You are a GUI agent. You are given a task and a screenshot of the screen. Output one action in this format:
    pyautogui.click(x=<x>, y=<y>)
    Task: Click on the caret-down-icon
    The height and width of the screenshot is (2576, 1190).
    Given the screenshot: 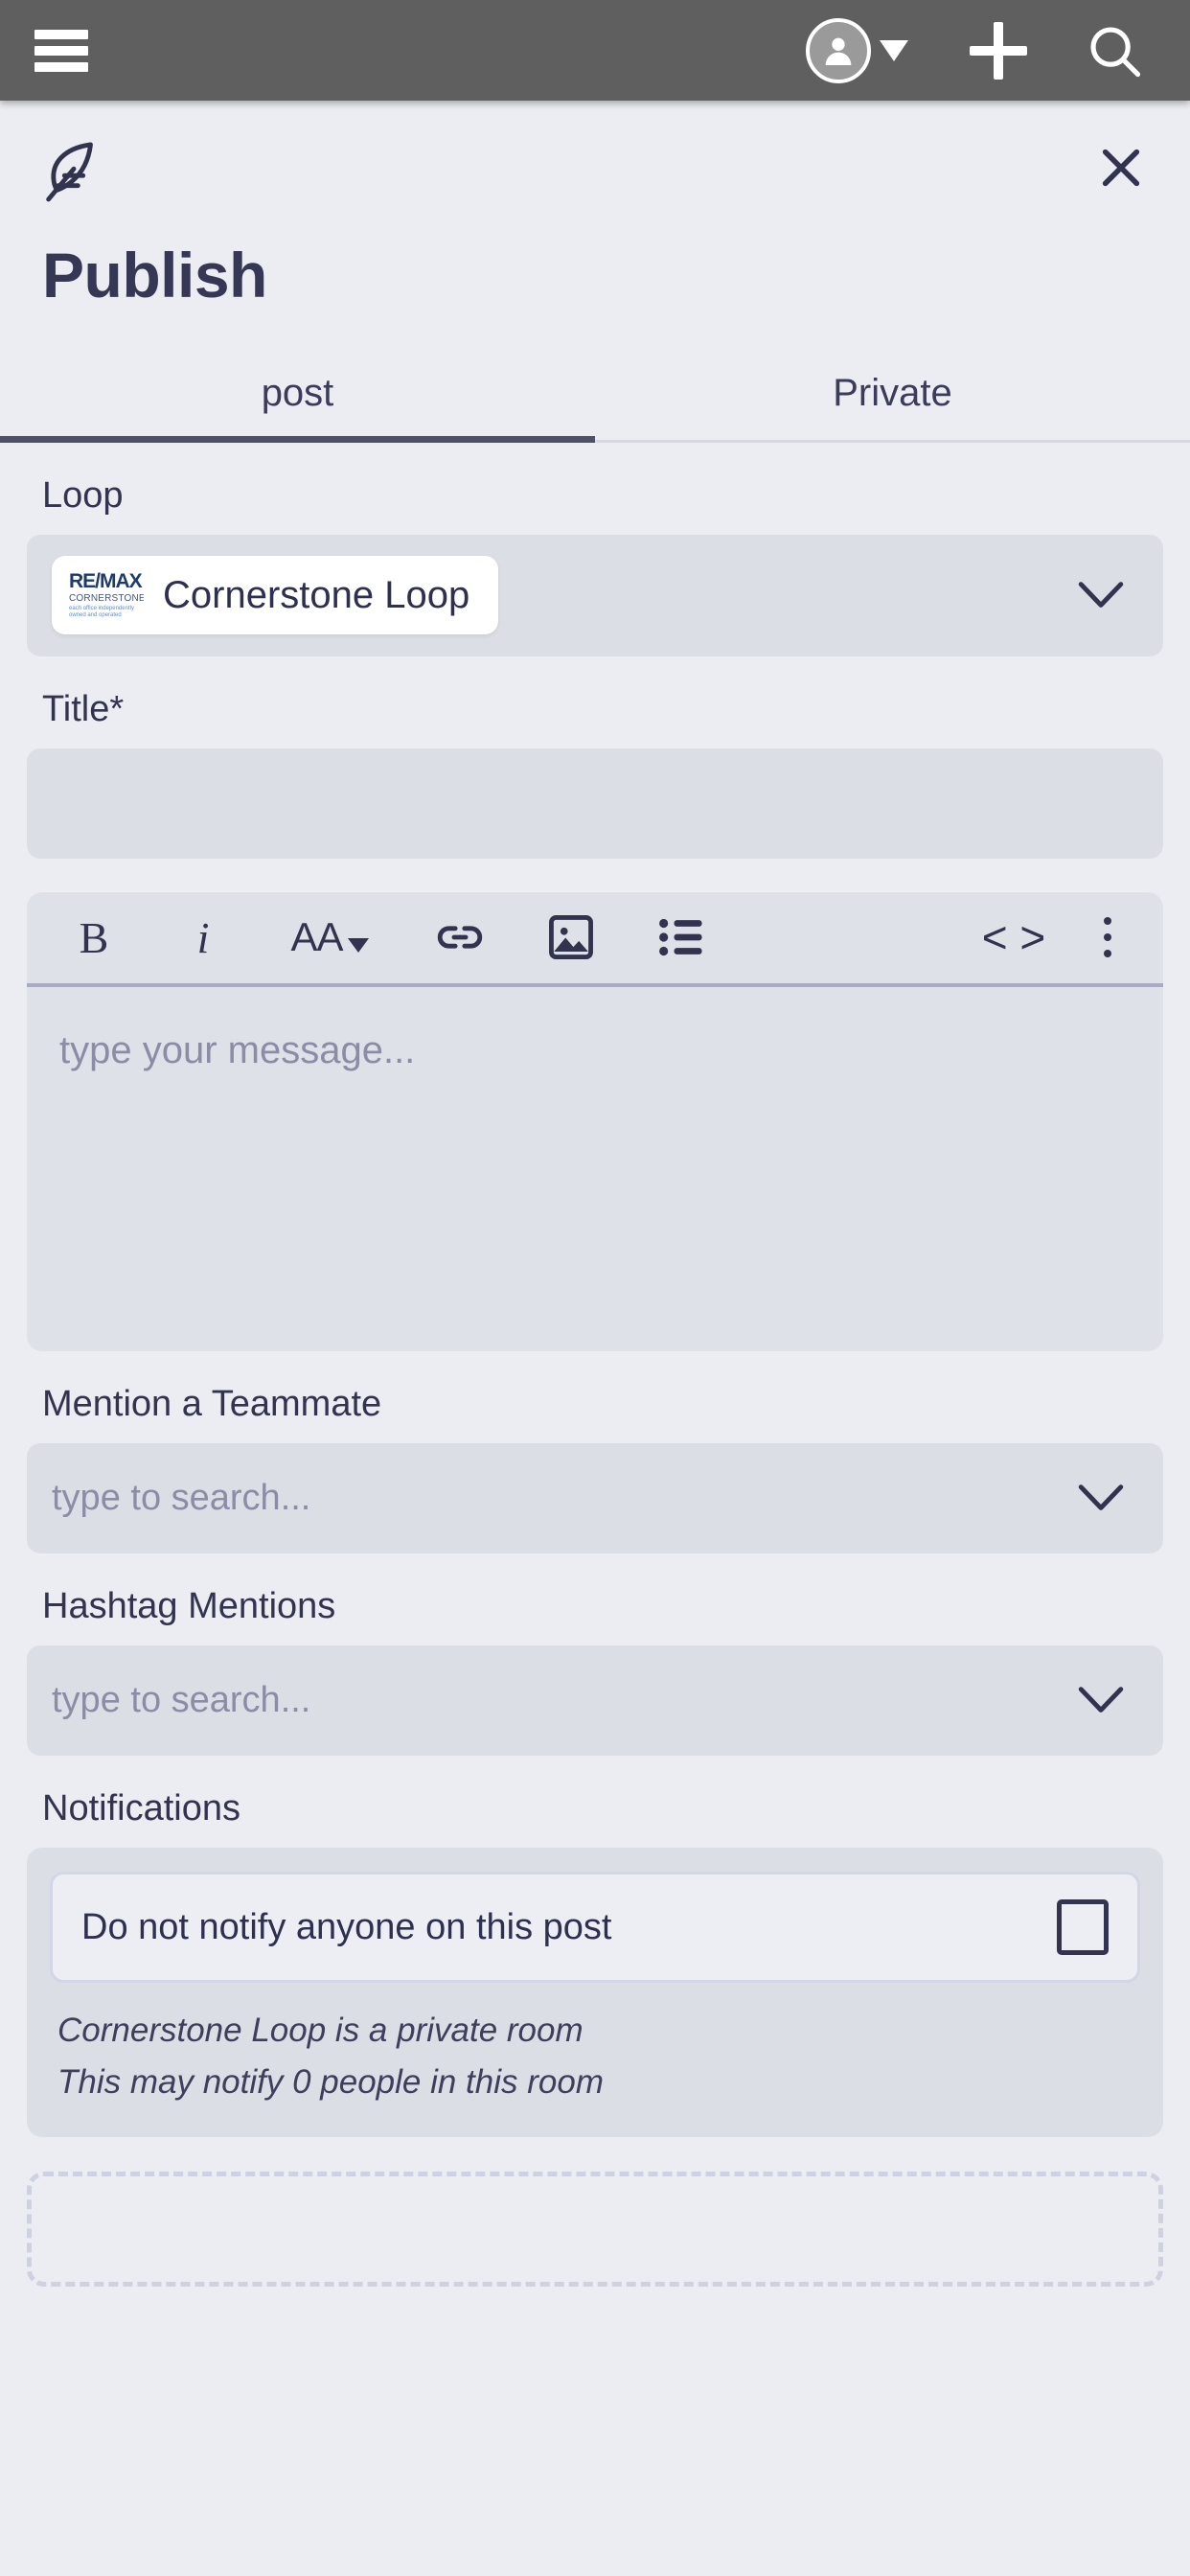 What is the action you would take?
    pyautogui.click(x=894, y=50)
    